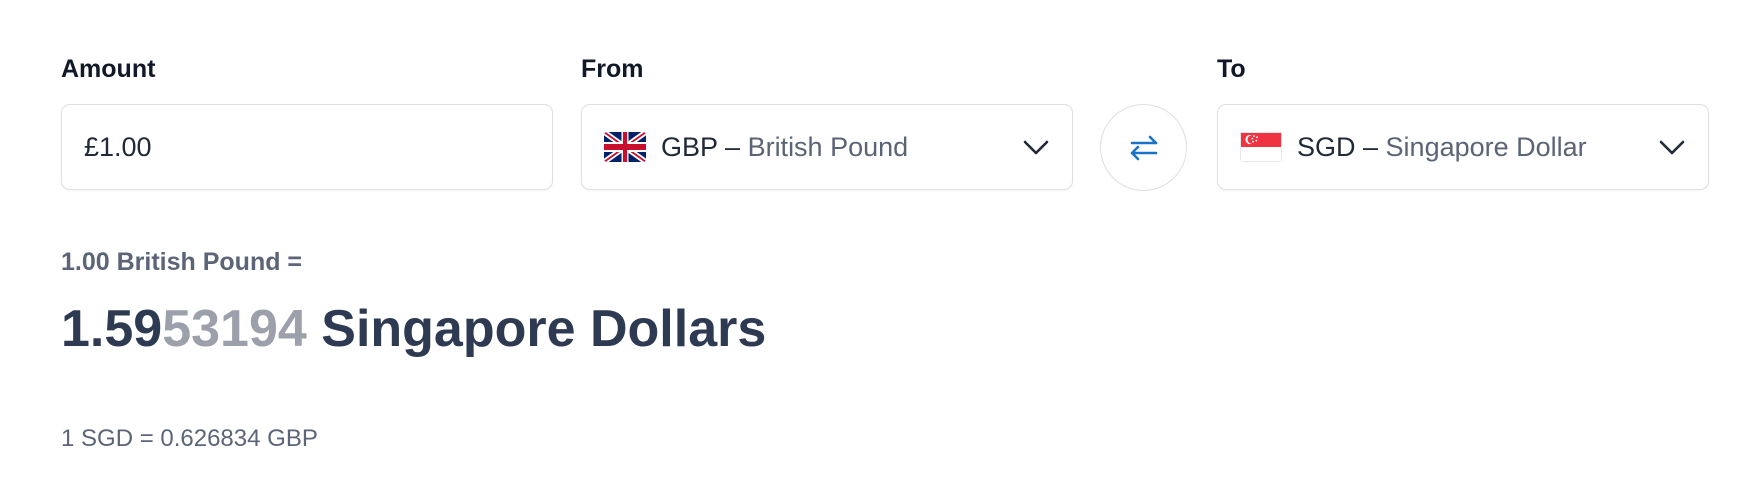 This screenshot has height=481, width=1757. I want to click on to-currency-select: SGD – Singapore Dollar, so click(1463, 147).